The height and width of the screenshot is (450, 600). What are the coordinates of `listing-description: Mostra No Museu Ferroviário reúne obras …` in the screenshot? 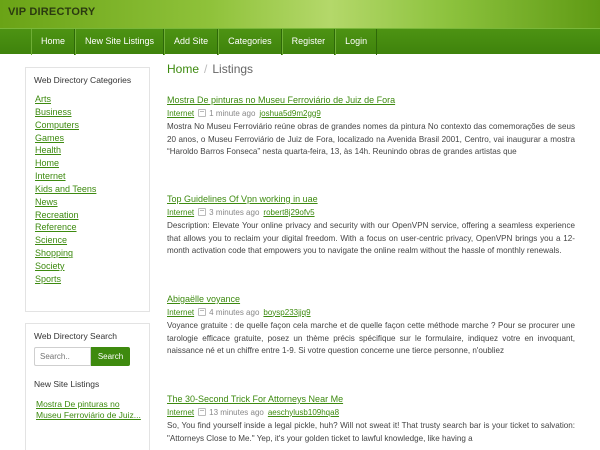 It's located at (371, 139).